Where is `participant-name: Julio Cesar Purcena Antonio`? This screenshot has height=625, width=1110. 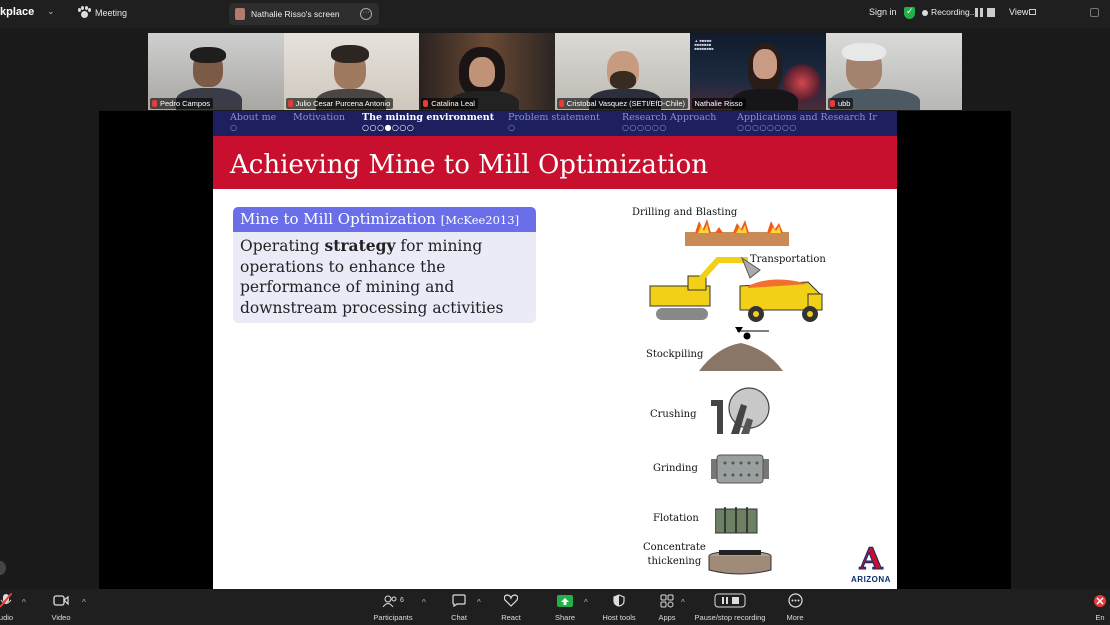
participant-name: Julio Cesar Purcena Antonio is located at coordinates (339, 103).